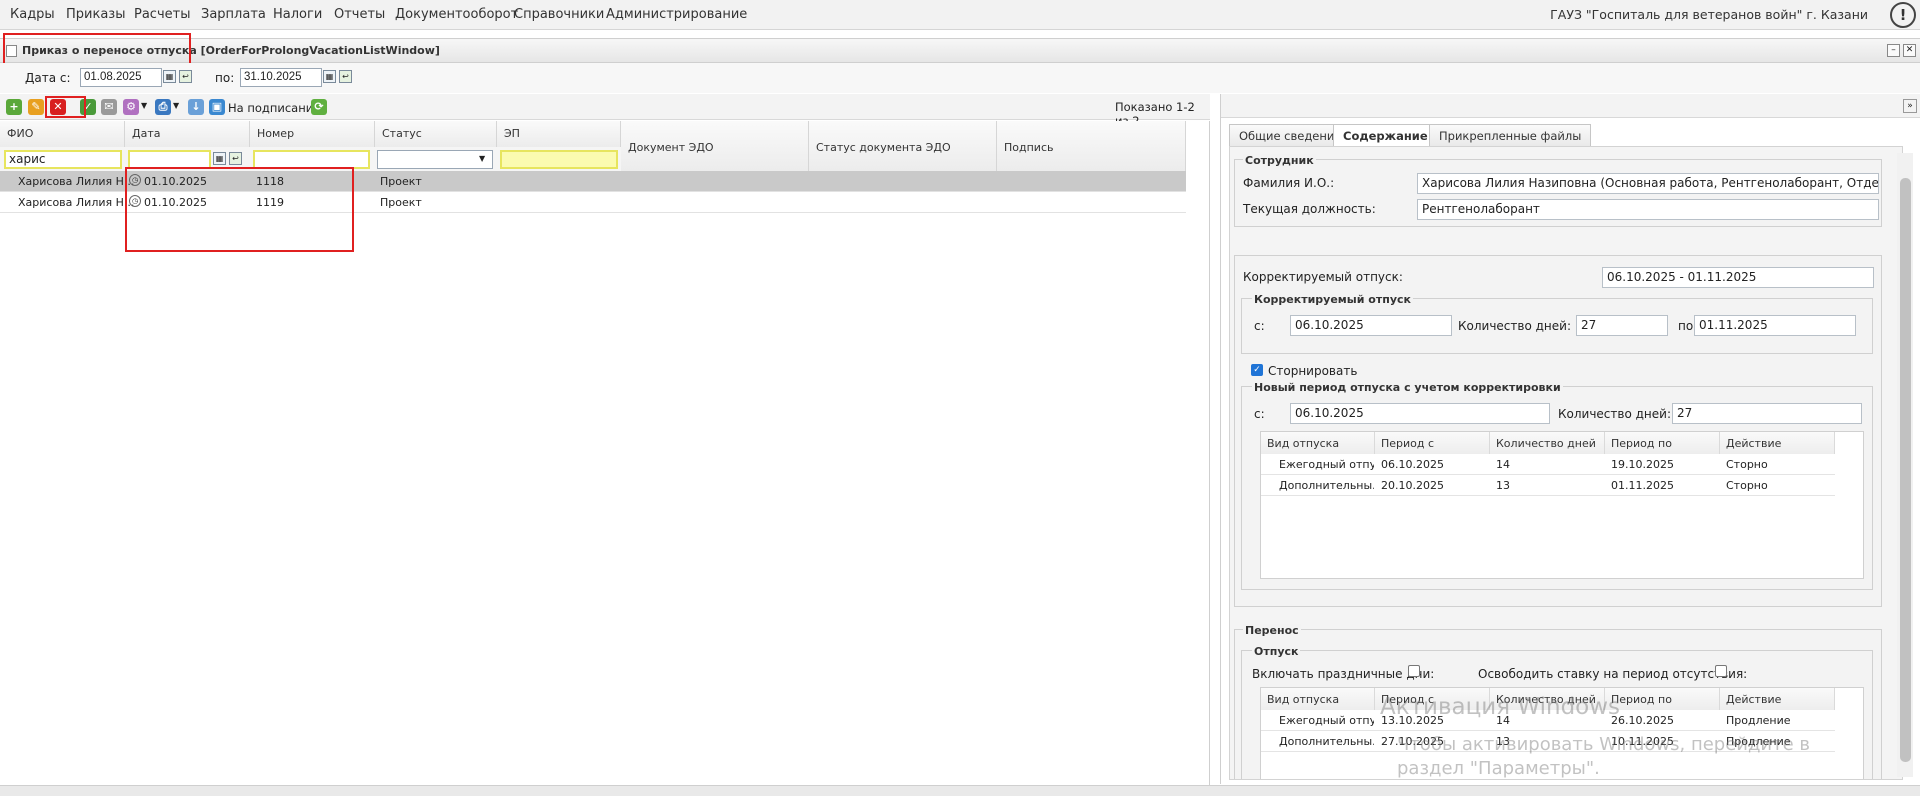  What do you see at coordinates (903, 146) in the screenshot?
I see `column-header-edo-status: Статус документа ЭДО` at bounding box center [903, 146].